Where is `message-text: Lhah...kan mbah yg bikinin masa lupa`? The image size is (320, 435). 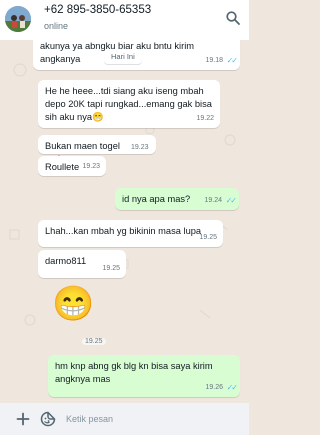
message-text: Lhah...kan mbah yg bikinin masa lupa is located at coordinates (123, 231).